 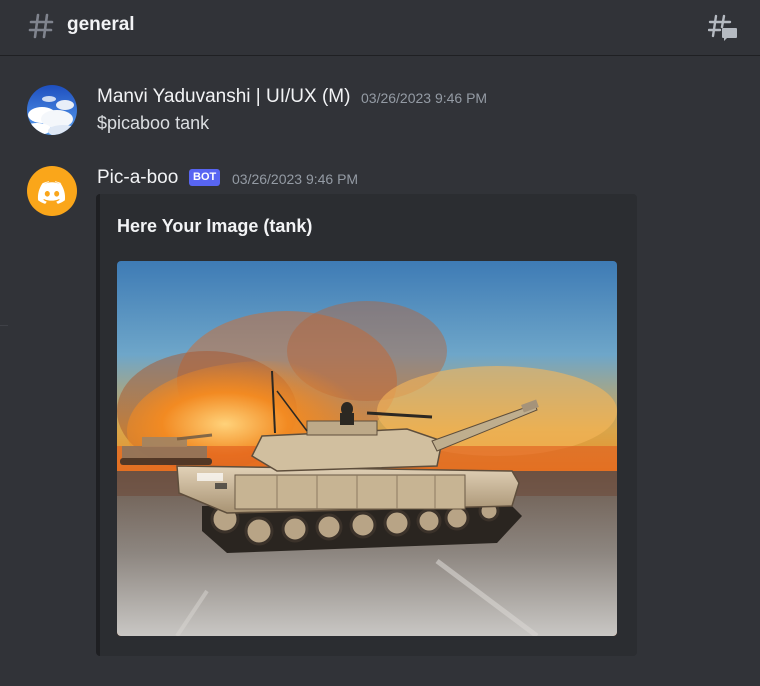 I want to click on embed-title: Here Your Image (tank), so click(x=215, y=226).